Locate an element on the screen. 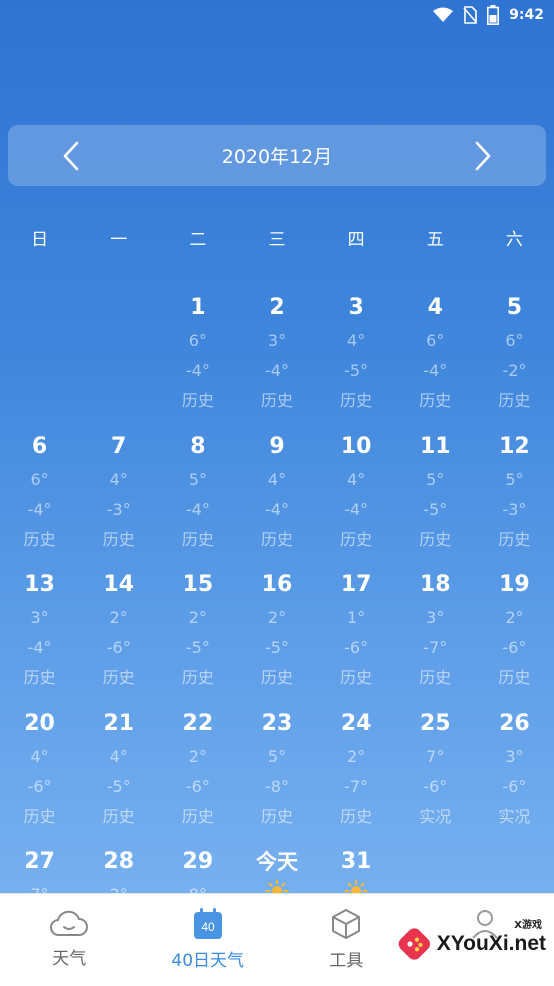 This screenshot has height=986, width=554. day-number: 11 is located at coordinates (435, 446).